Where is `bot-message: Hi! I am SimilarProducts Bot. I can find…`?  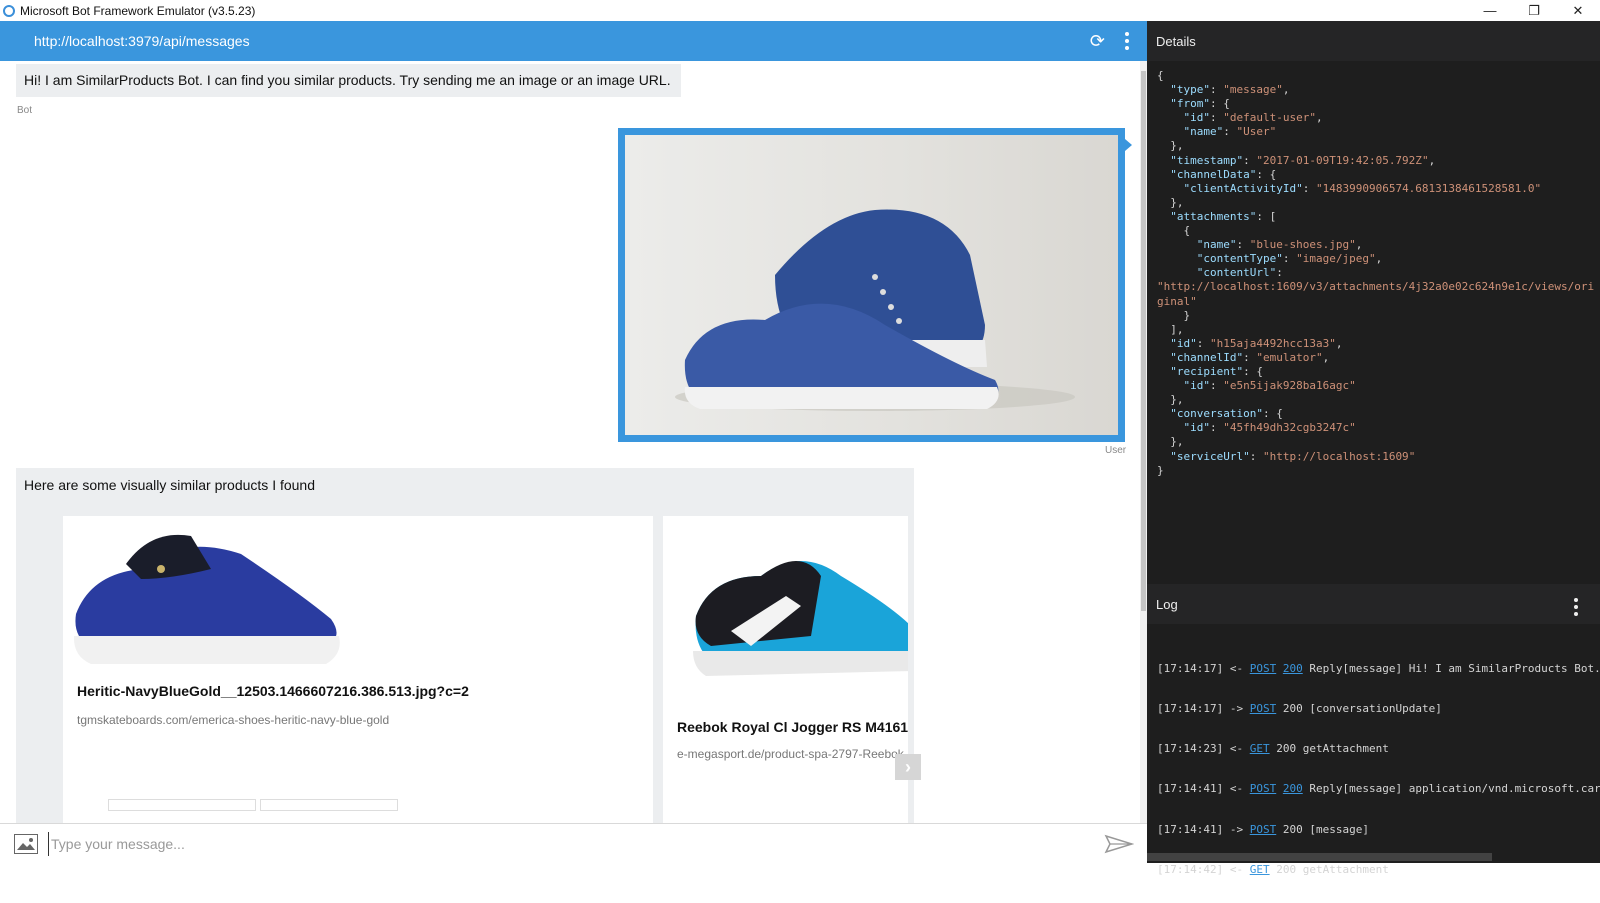
bot-message: Hi! I am SimilarProducts Bot. I can find… is located at coordinates (348, 80).